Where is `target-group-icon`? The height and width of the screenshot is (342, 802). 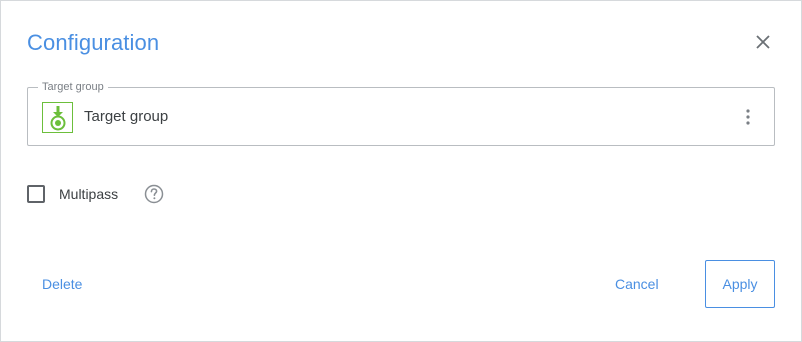 target-group-icon is located at coordinates (57, 117).